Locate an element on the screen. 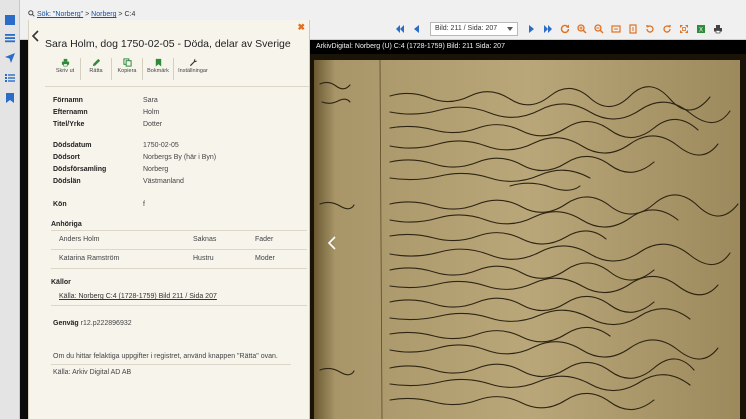 The image size is (746, 419). viewer-tools: Bild: 211 / Sida: 207 X is located at coordinates (559, 29).